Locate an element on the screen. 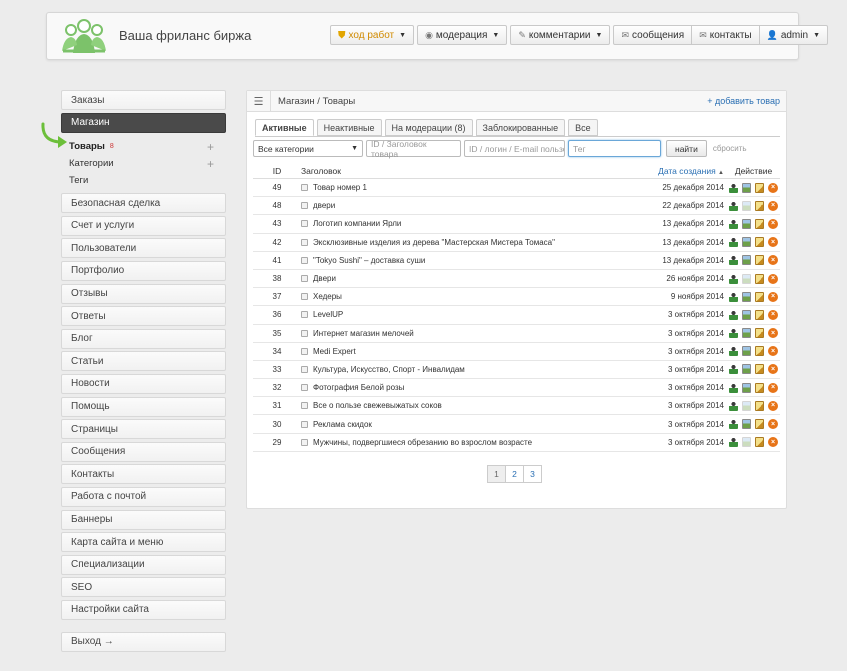  user-search-input: ID / логин / E-mail пользователя is located at coordinates (514, 148).